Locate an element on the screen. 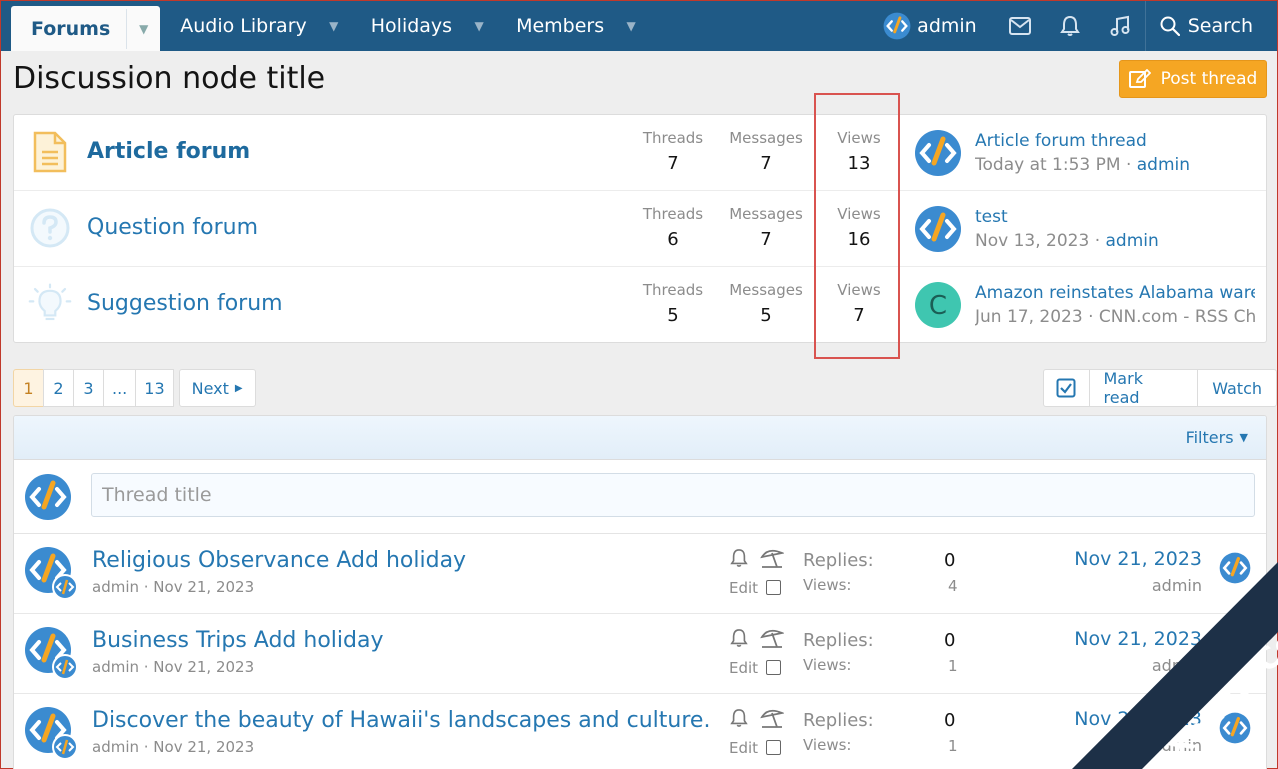 The image size is (1278, 769). messages-stat: Messages 7 is located at coordinates (766, 227).